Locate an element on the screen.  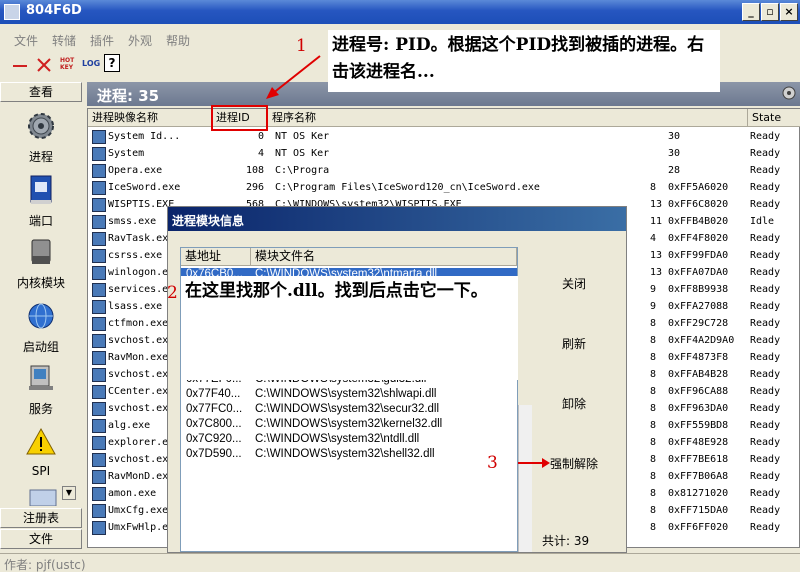
process-threads: 4 is located at coordinates (653, 238).